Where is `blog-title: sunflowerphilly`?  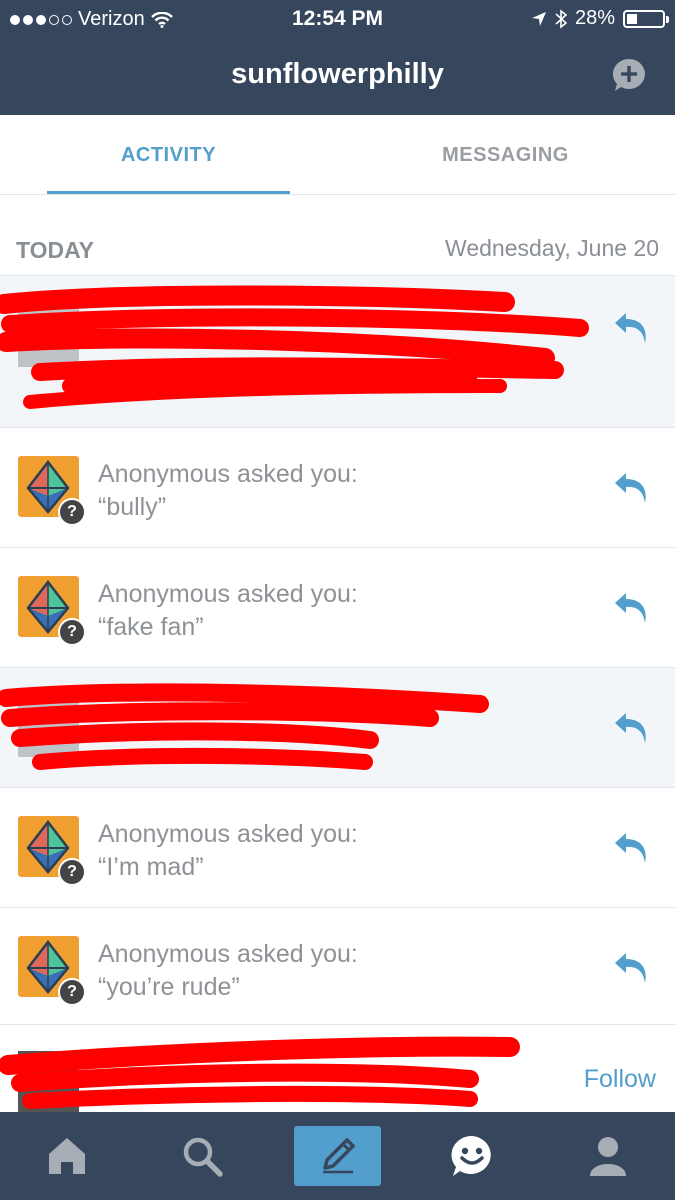
blog-title: sunflowerphilly is located at coordinates (337, 74).